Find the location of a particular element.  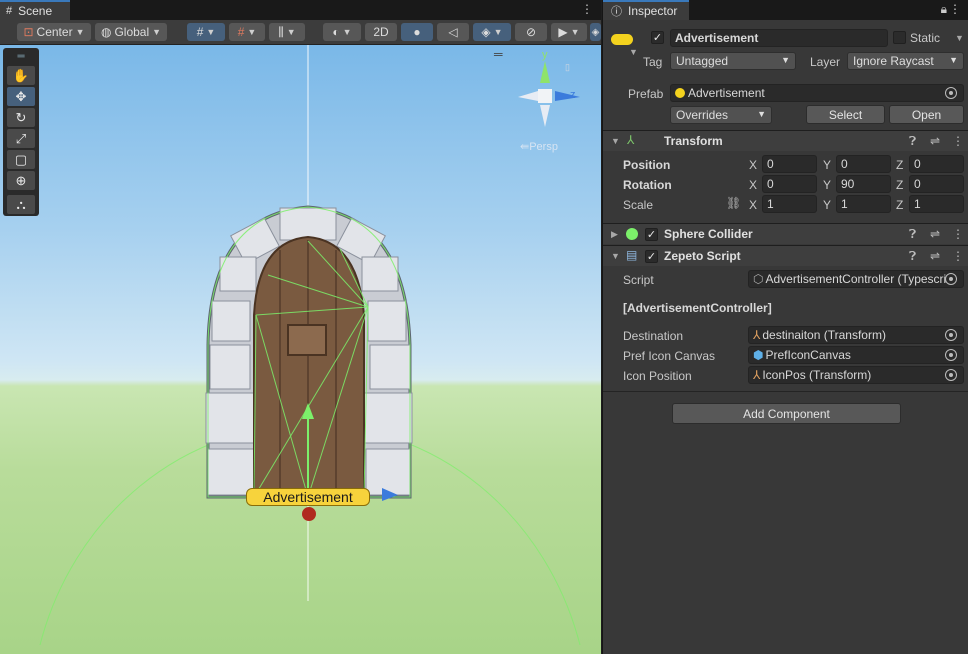

grid-visibility-button: ⫼ ▼ is located at coordinates (287, 32).